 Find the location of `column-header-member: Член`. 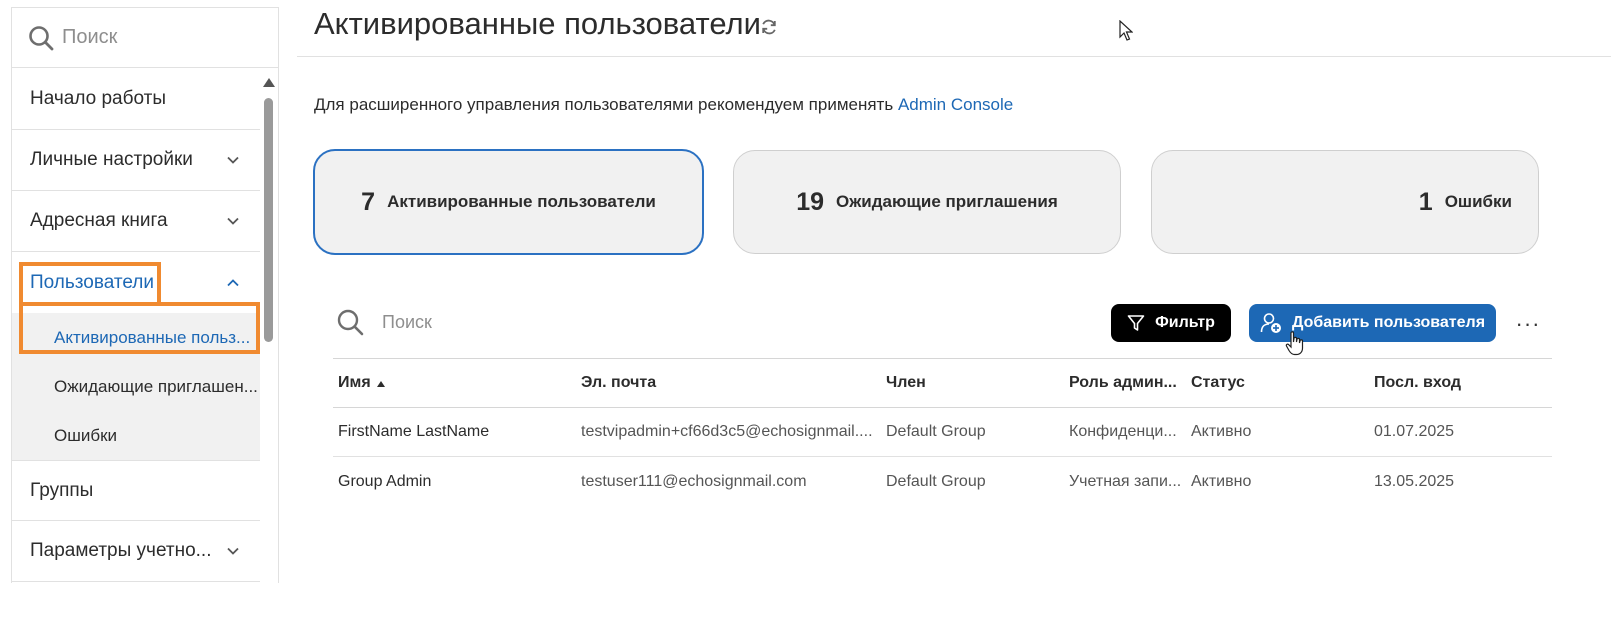

column-header-member: Член is located at coordinates (973, 383).